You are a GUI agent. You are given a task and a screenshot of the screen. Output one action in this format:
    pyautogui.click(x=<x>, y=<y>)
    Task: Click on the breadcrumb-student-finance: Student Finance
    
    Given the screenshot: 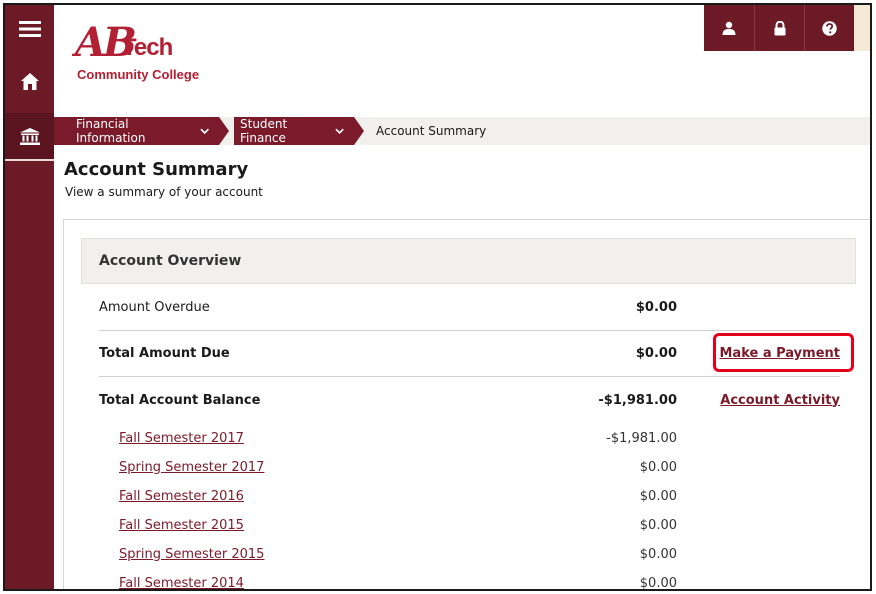 What is the action you would take?
    pyautogui.click(x=294, y=131)
    